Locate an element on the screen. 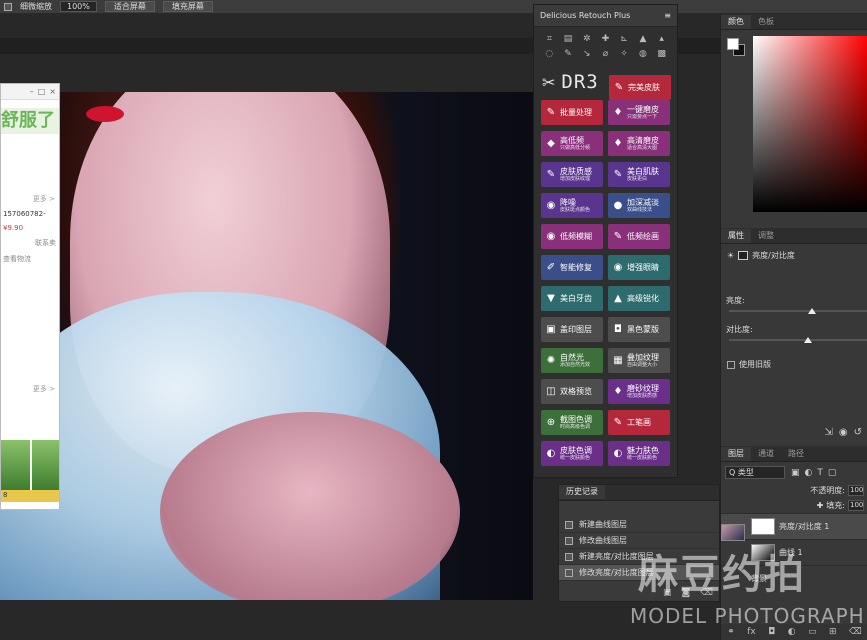 This screenshot has width=867, height=640. plugin-button: ◉ 增强眼睛 is located at coordinates (639, 267).